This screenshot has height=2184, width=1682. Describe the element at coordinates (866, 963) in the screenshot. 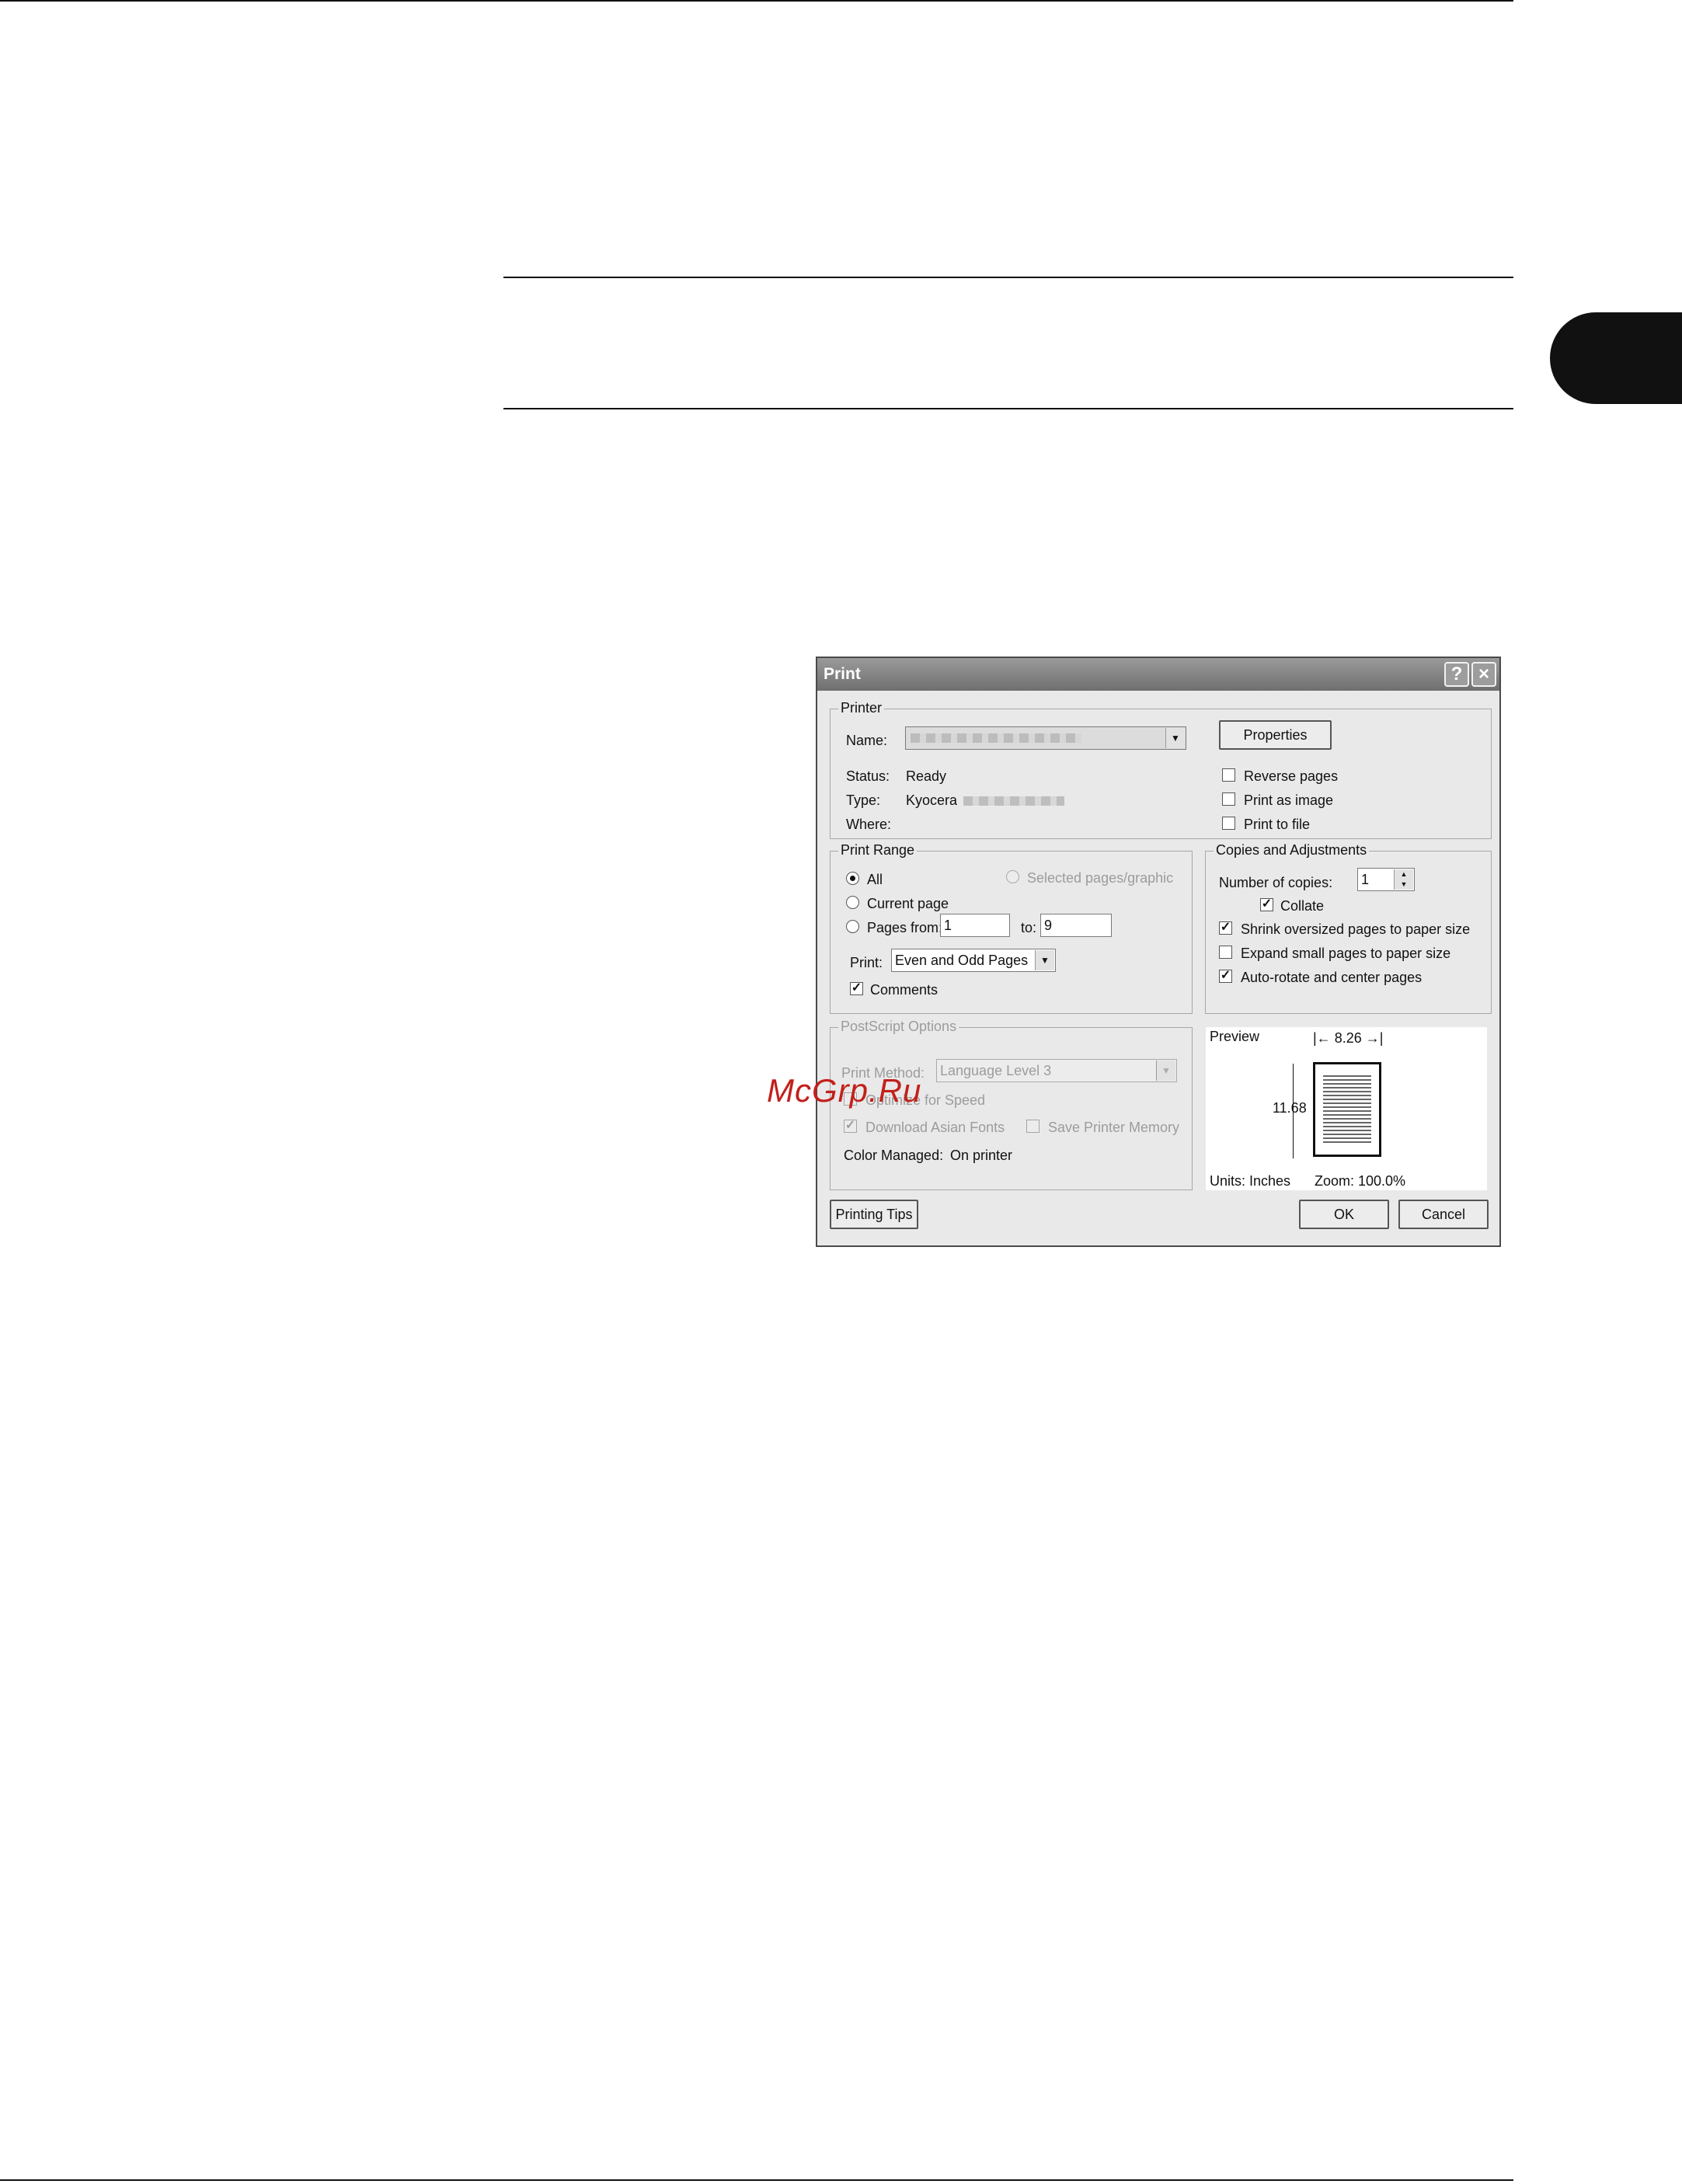

I see `print-subset-label: Print:` at that location.